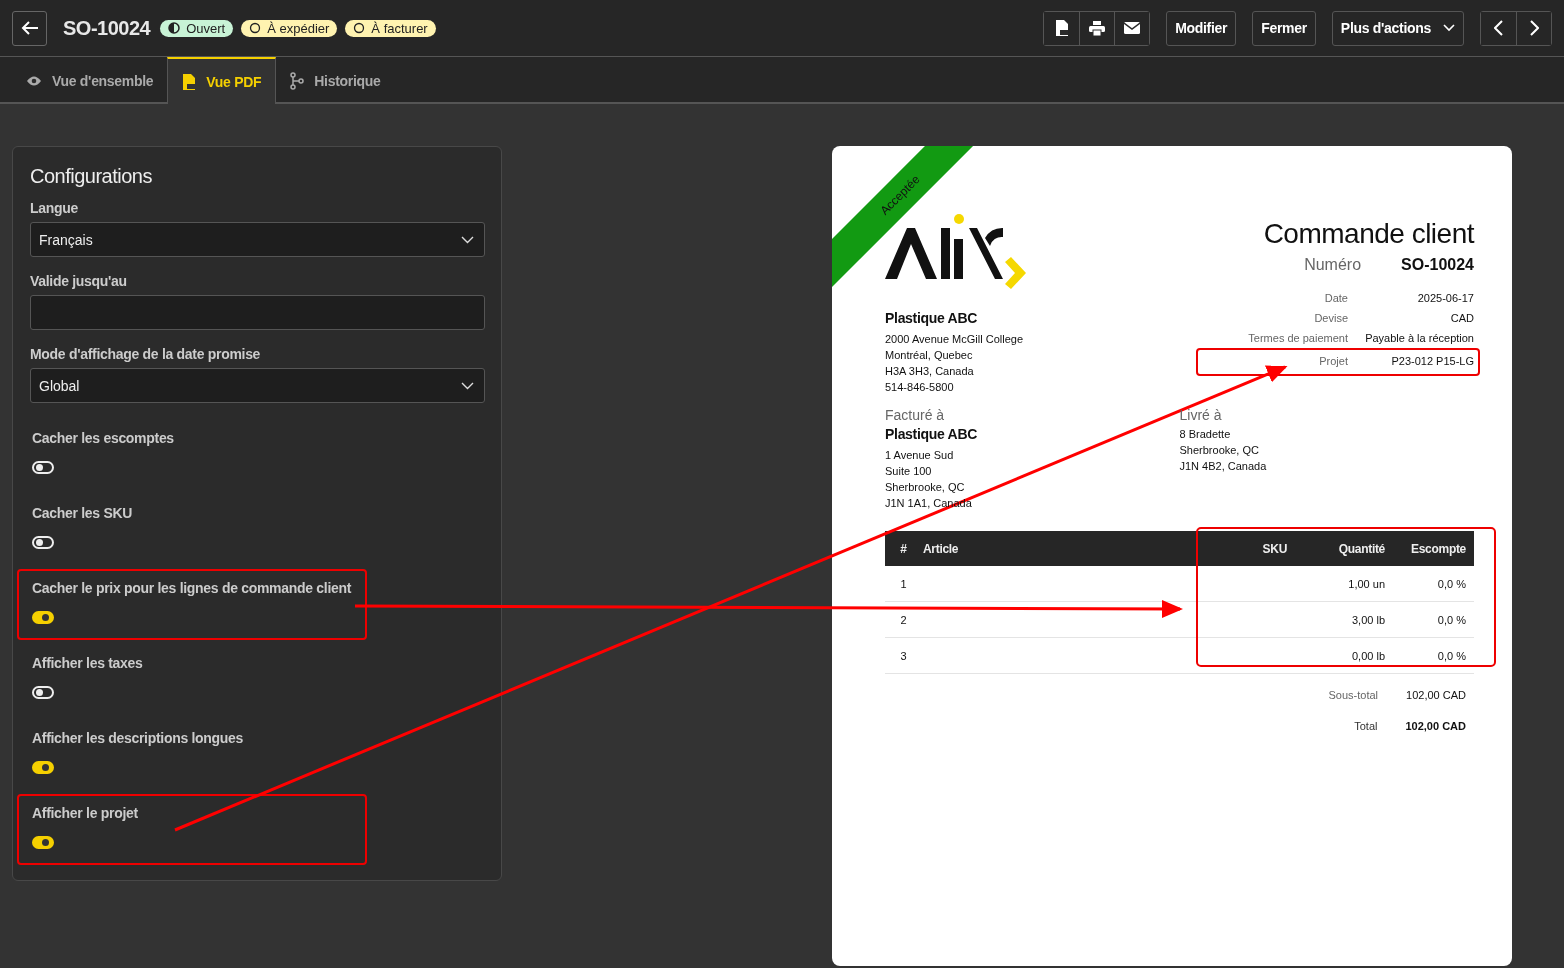 This screenshot has height=968, width=1564. Describe the element at coordinates (1341, 655) in the screenshot. I see `table-cell: 0,00 lb` at that location.